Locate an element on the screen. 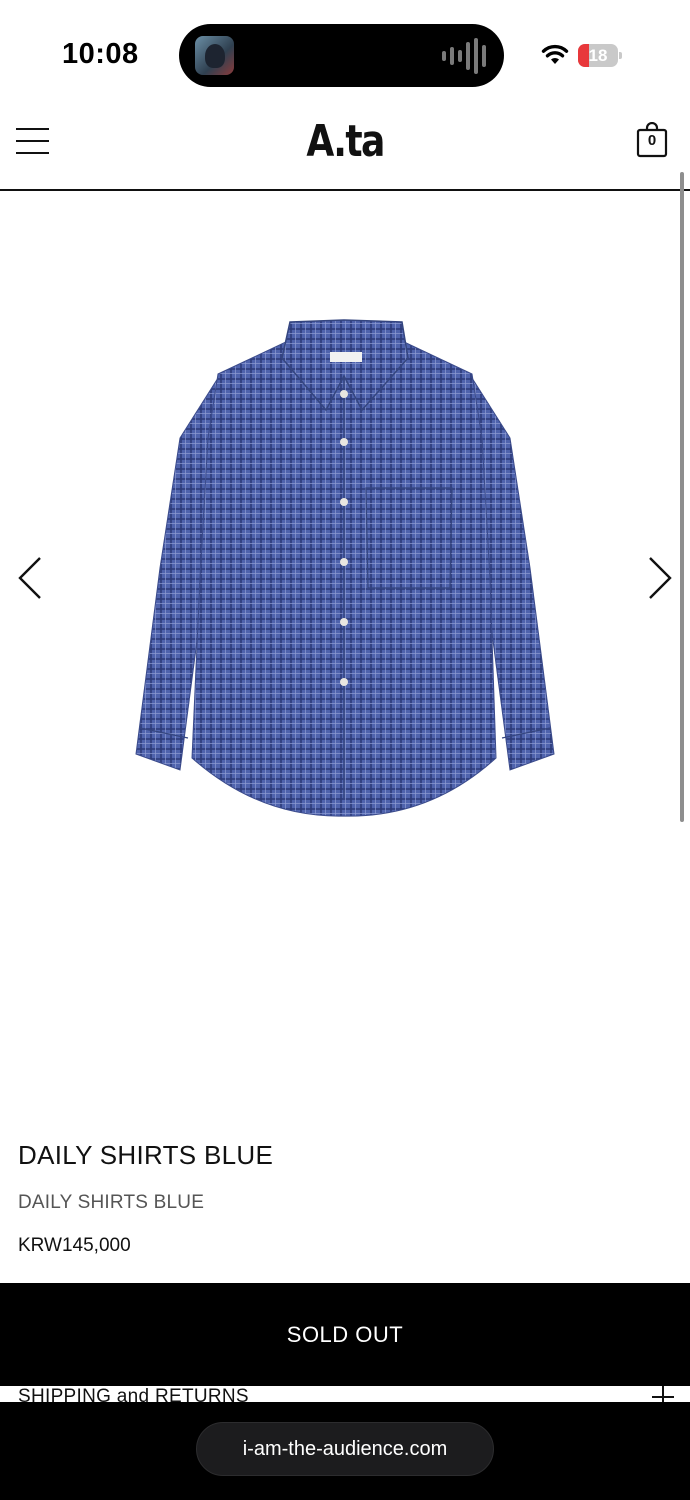  cart-count: 0 is located at coordinates (652, 140).